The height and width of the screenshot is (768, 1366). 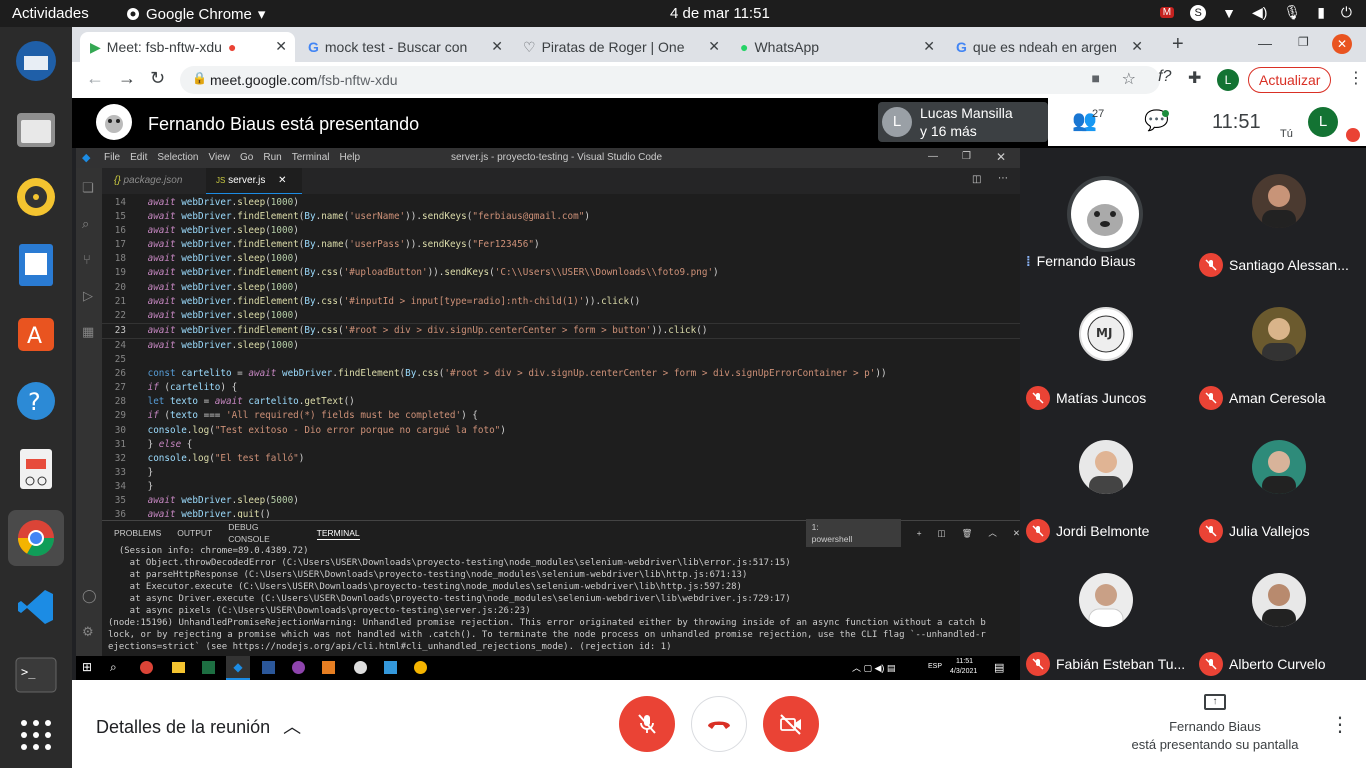 What do you see at coordinates (36, 61) in the screenshot?
I see `thunderbird-icon` at bounding box center [36, 61].